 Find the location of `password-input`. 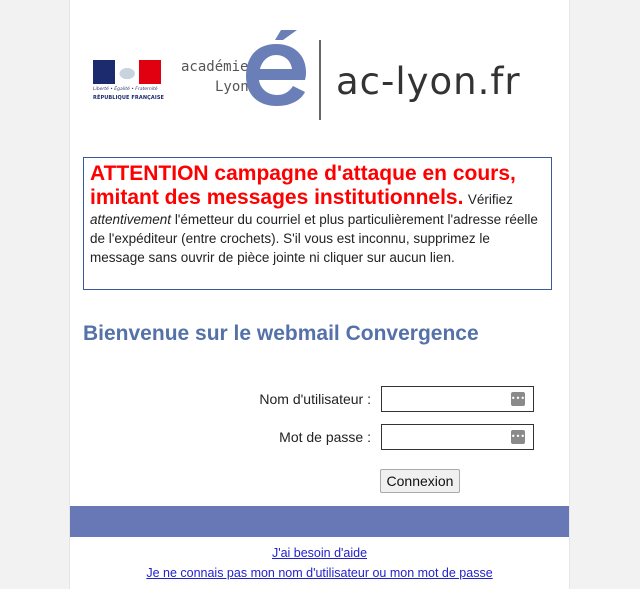

password-input is located at coordinates (446, 437).